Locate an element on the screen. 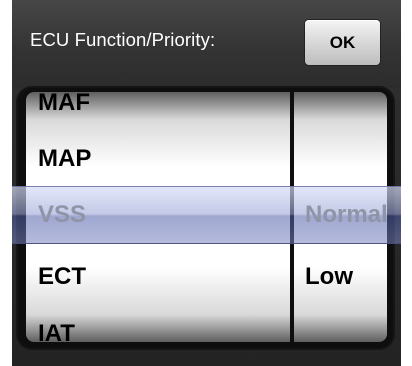  toolbar-title: ECU Function/Priority: is located at coordinates (123, 39).